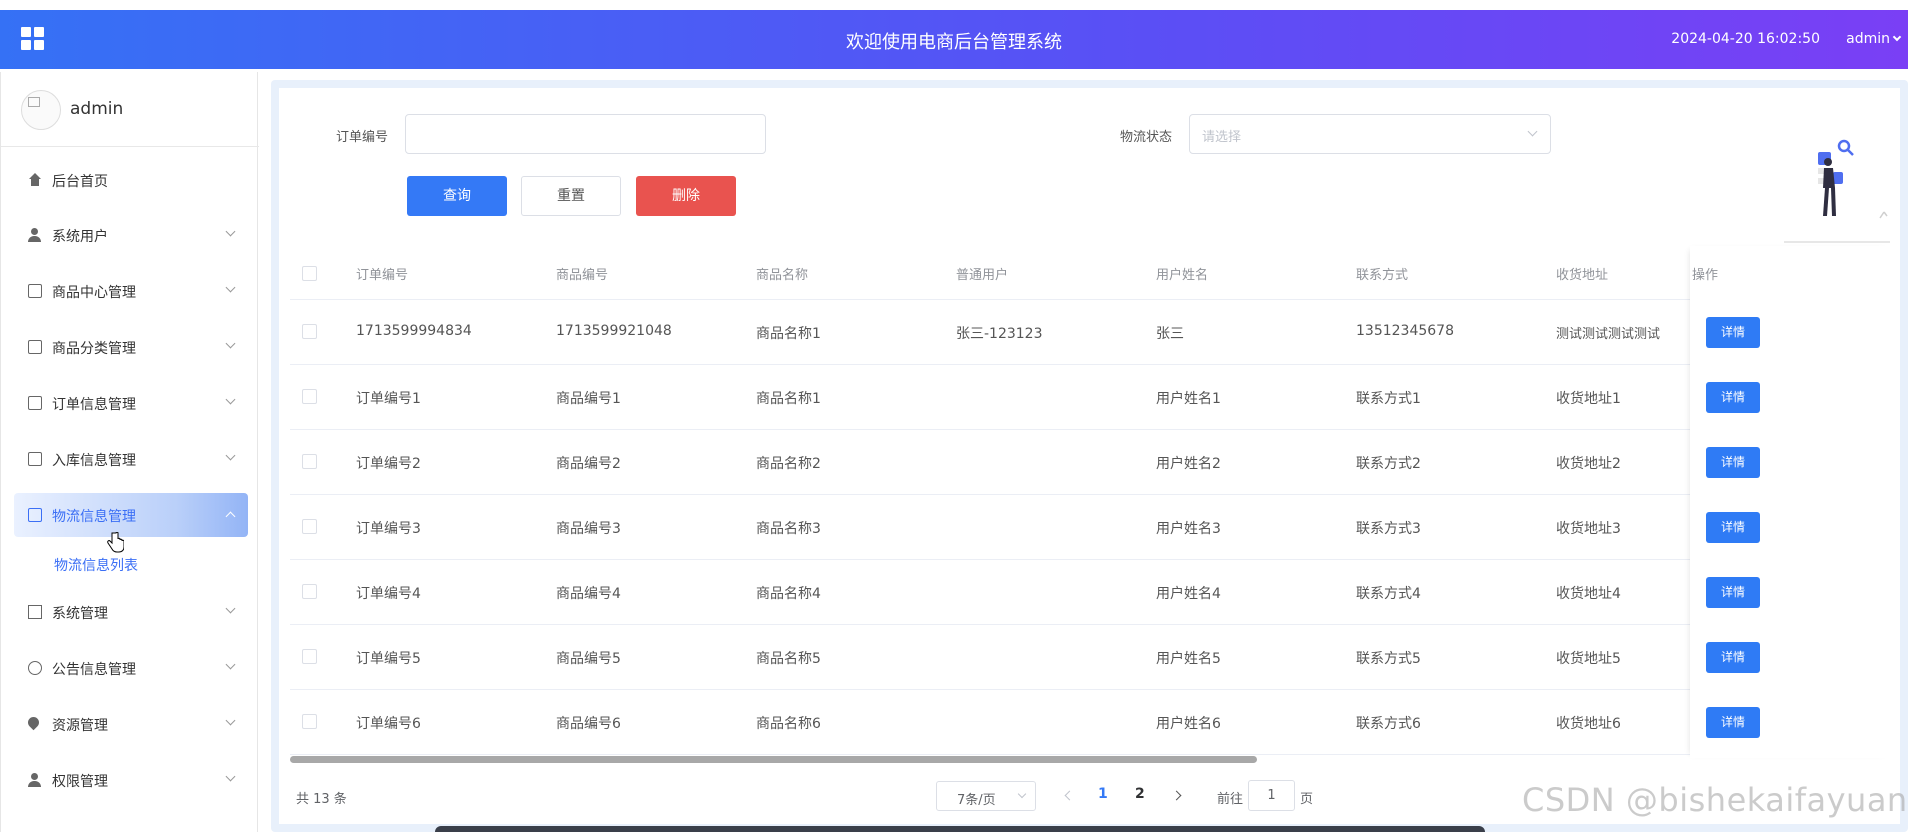 The height and width of the screenshot is (832, 1908). I want to click on sidebar-item-system-users: 系统用户, so click(131, 235).